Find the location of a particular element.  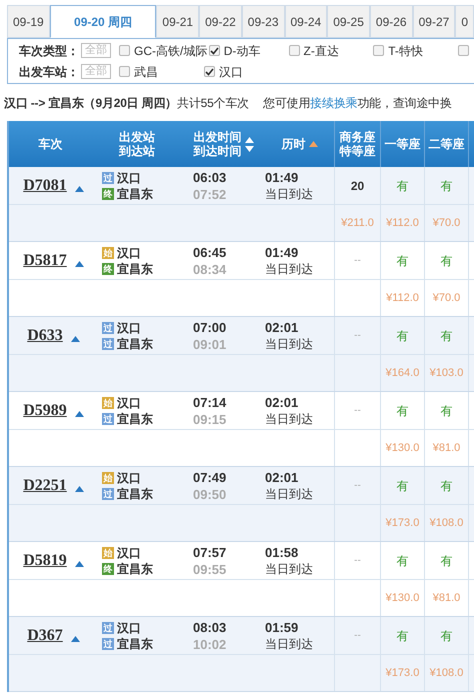

hint-text: 功能，查询途中换 is located at coordinates (404, 103).